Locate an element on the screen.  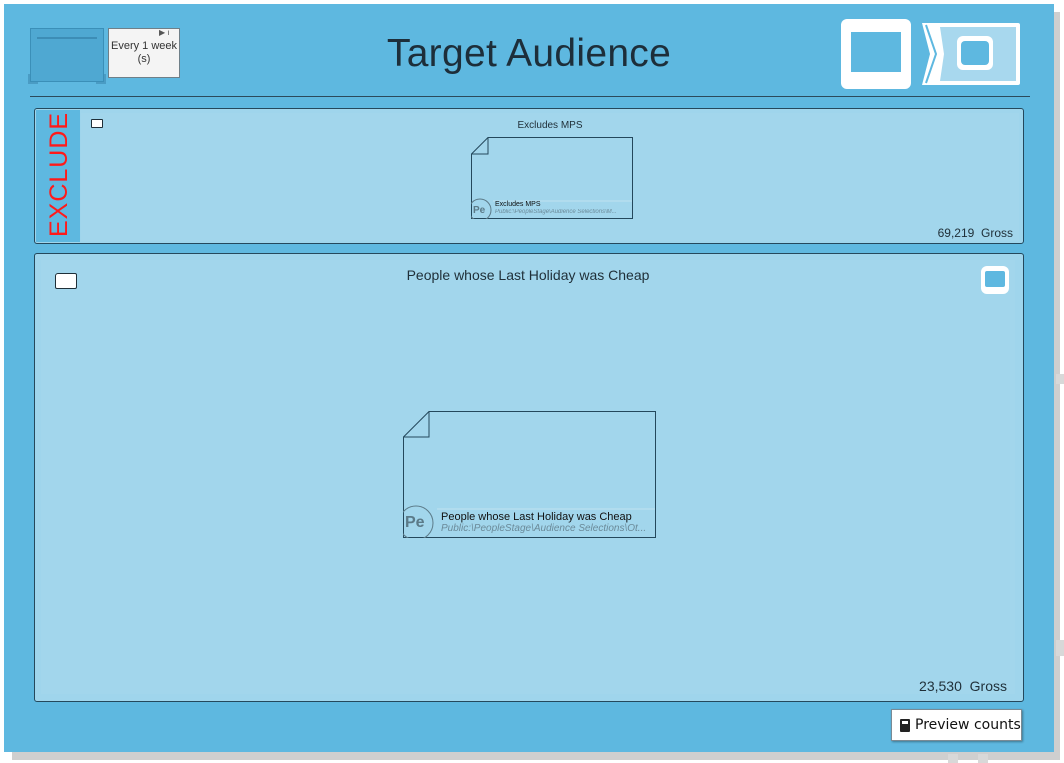
collapse-toggle-button is located at coordinates (995, 280).